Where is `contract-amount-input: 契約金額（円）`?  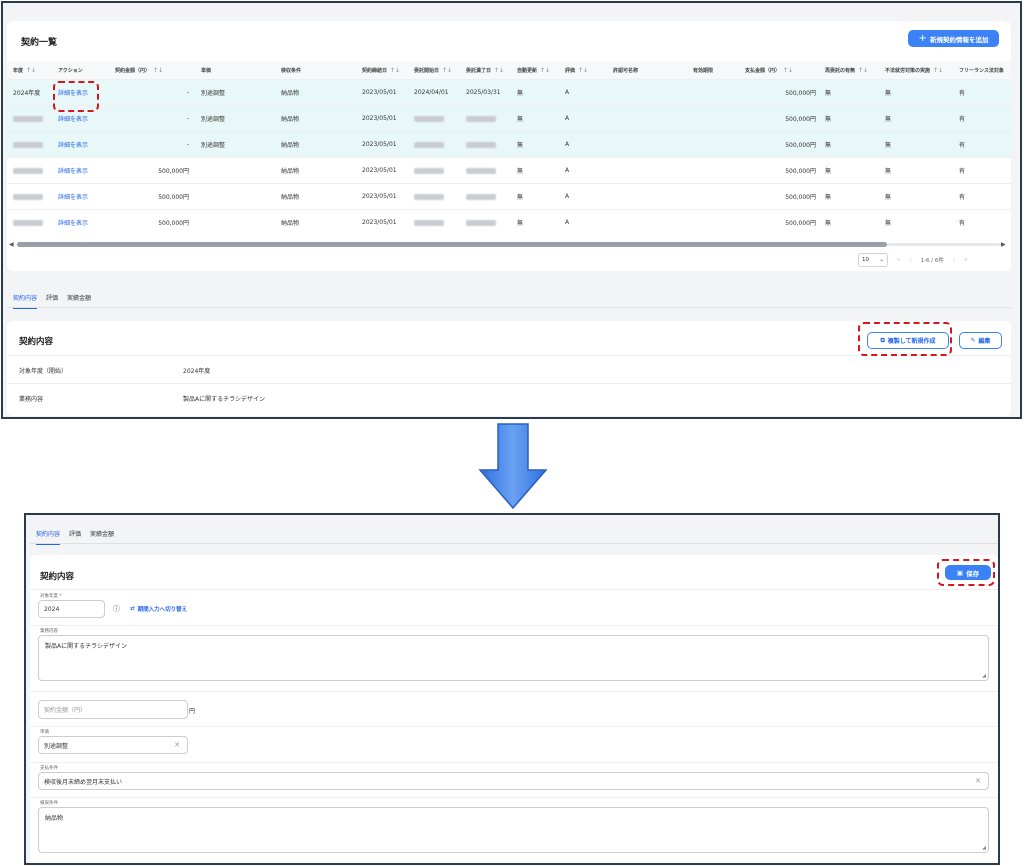
contract-amount-input: 契約金額（円） is located at coordinates (113, 709).